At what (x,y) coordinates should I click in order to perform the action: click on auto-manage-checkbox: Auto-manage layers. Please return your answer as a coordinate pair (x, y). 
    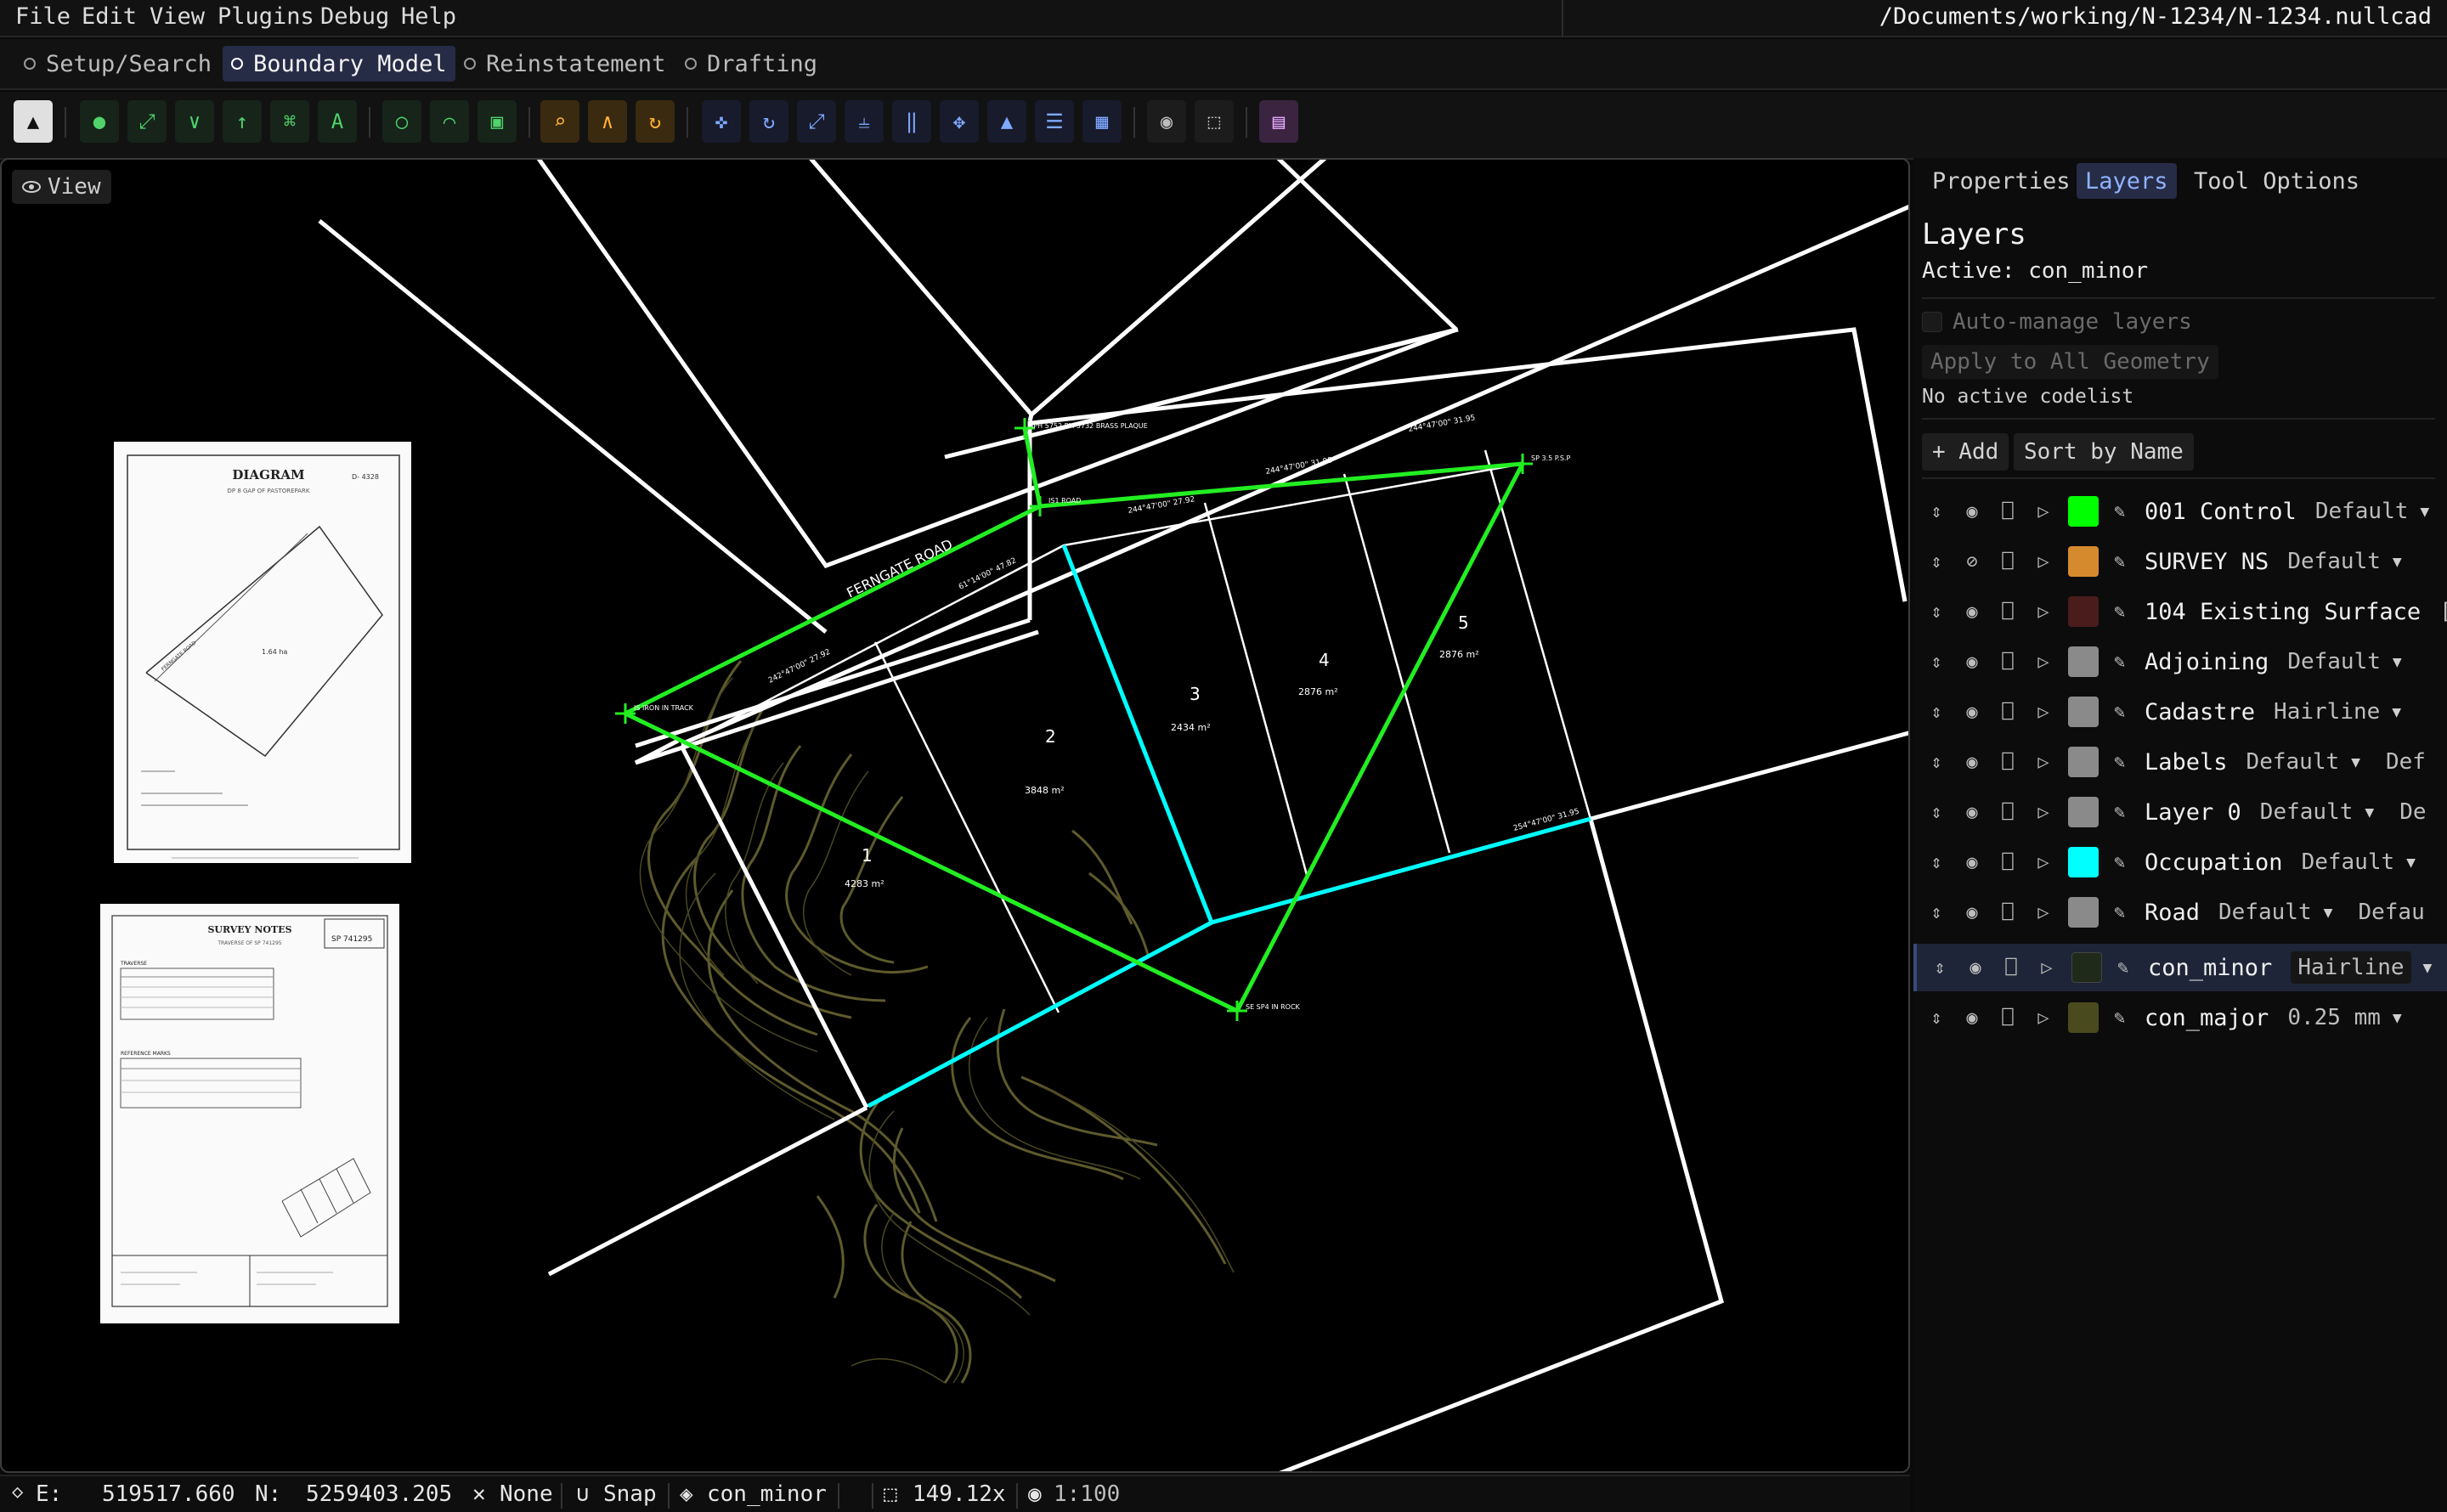
    Looking at the image, I should click on (2057, 322).